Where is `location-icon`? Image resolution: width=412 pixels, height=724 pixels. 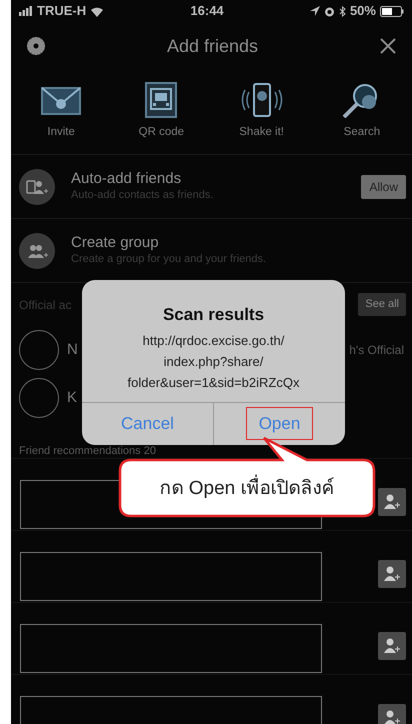 location-icon is located at coordinates (315, 11).